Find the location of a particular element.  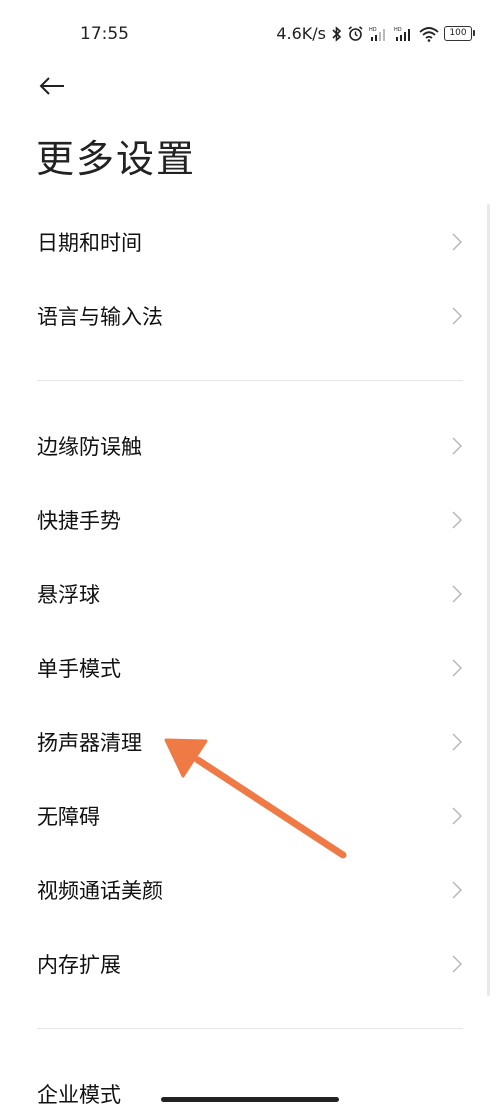

wifi-icon is located at coordinates (429, 34).